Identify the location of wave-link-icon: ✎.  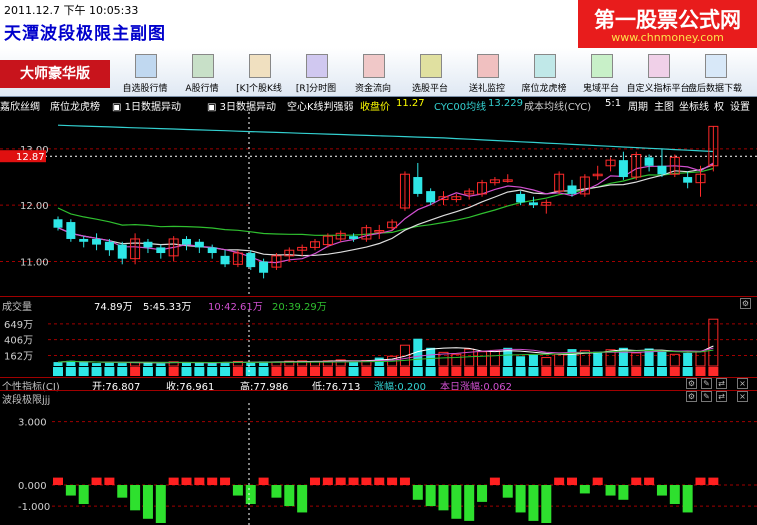
(706, 396).